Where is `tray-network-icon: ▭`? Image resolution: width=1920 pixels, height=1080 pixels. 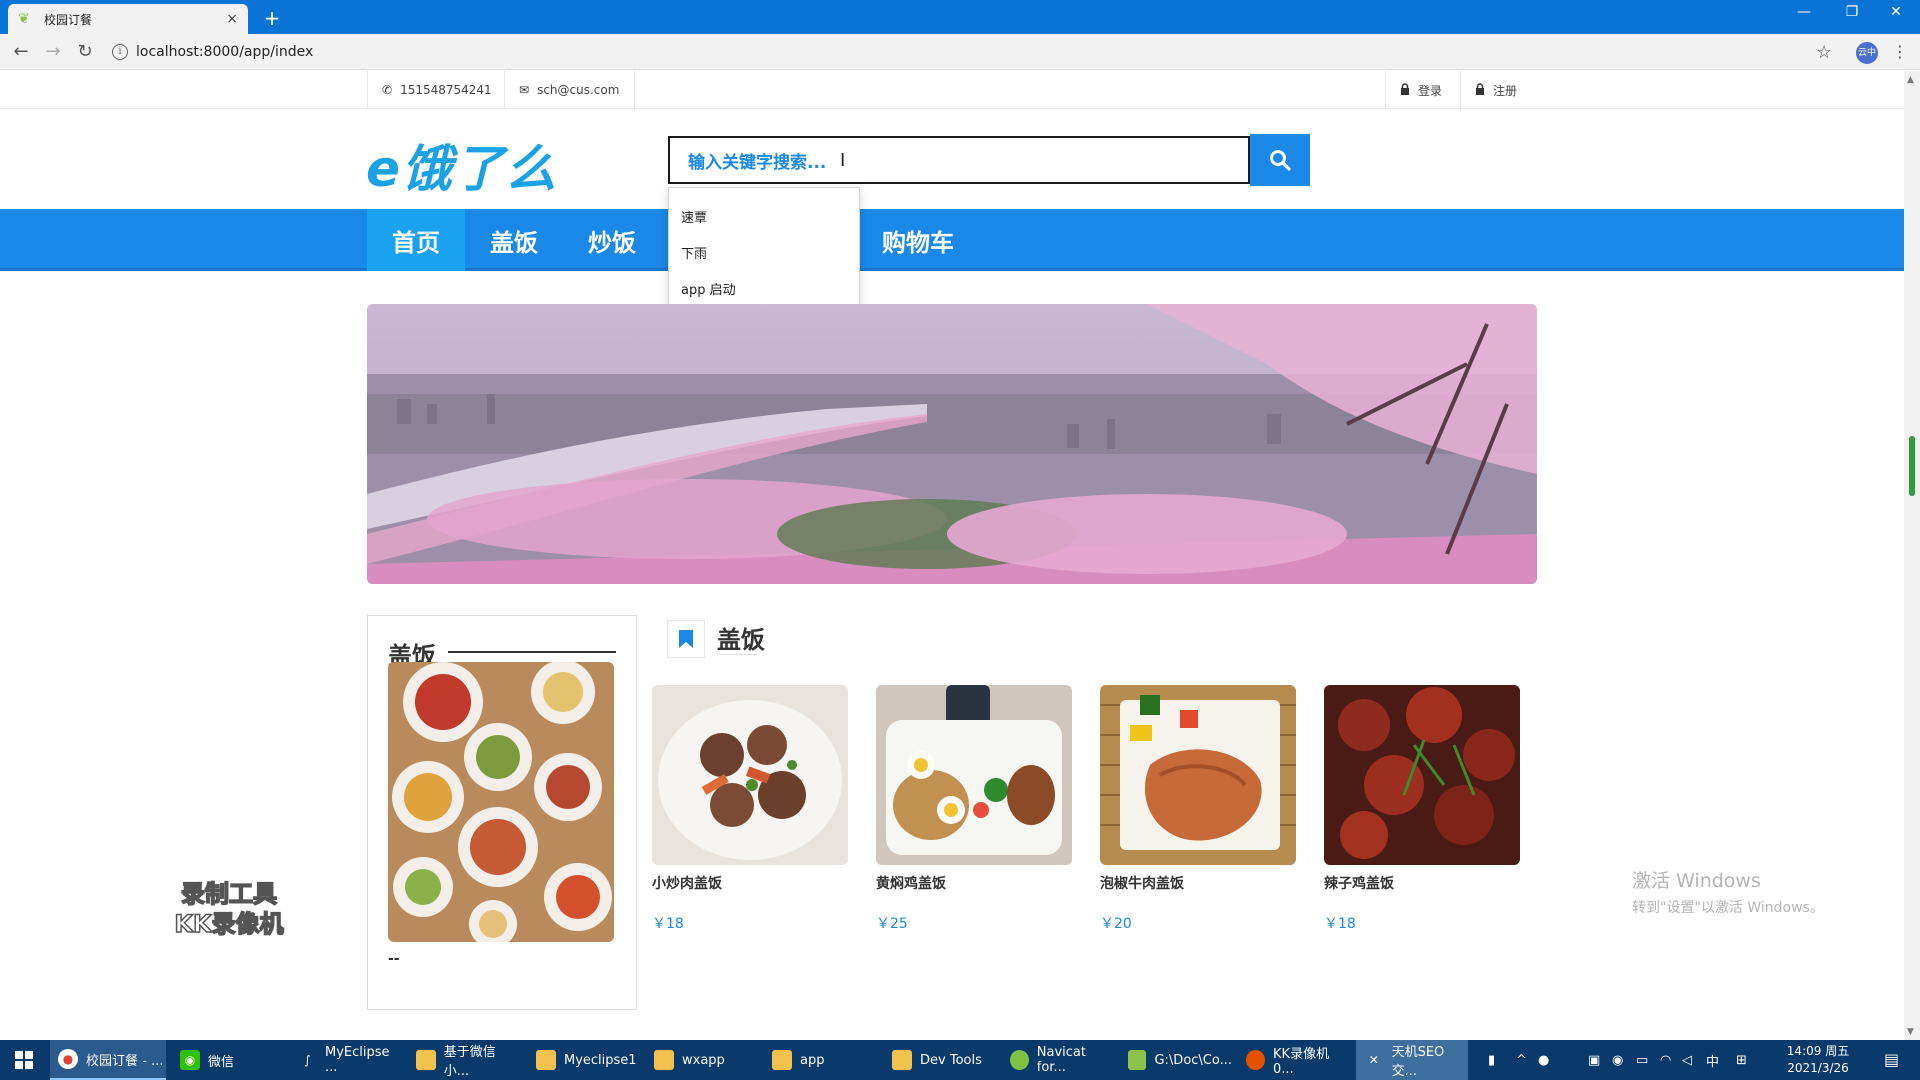
tray-network-icon: ▭ is located at coordinates (1642, 1060).